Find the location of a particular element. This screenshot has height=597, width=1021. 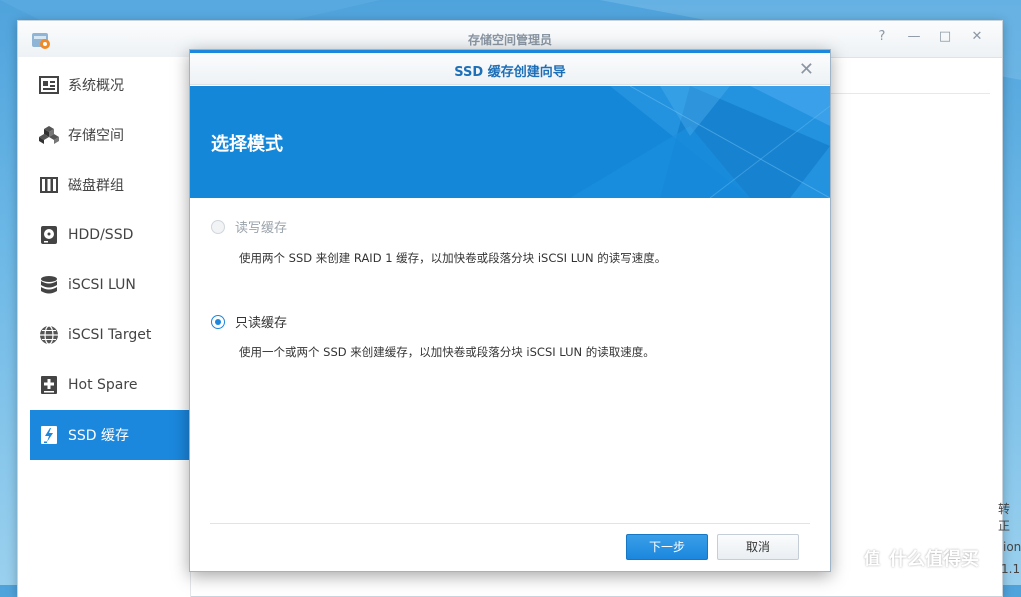

option-read-write-cache: 读写缓存 is located at coordinates (249, 226).